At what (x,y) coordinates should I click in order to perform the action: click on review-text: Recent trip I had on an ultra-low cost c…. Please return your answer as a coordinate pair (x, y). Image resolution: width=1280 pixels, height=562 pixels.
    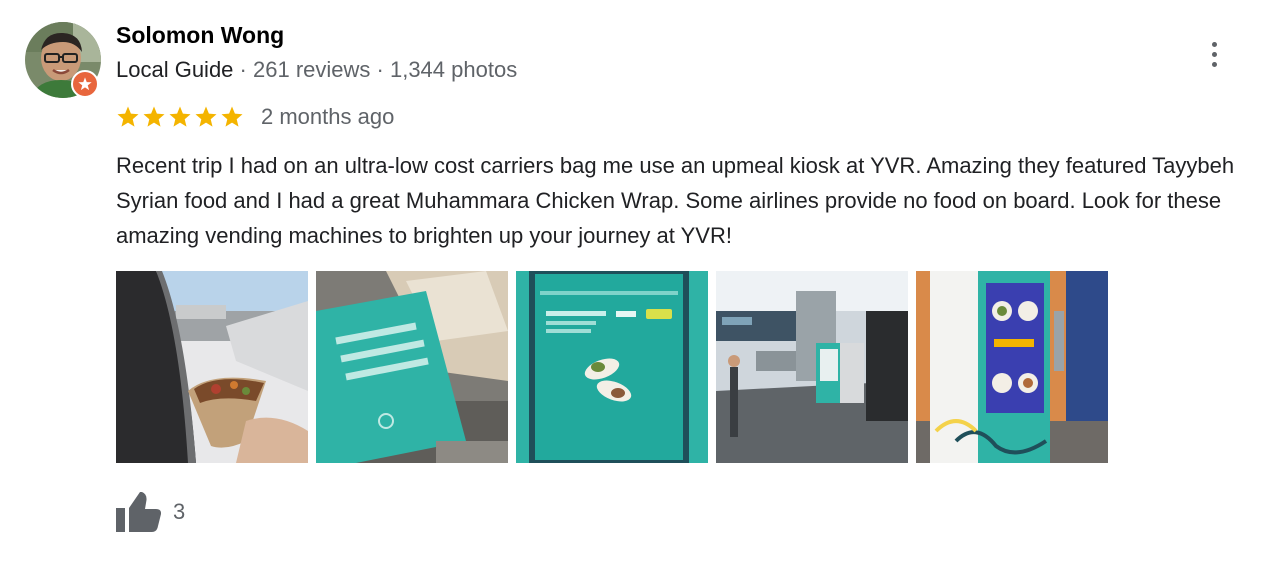
    Looking at the image, I should click on (675, 200).